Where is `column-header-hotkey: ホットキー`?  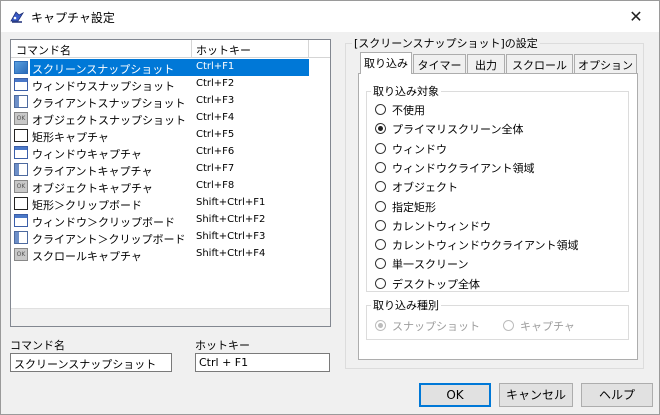 column-header-hotkey: ホットキー is located at coordinates (223, 50).